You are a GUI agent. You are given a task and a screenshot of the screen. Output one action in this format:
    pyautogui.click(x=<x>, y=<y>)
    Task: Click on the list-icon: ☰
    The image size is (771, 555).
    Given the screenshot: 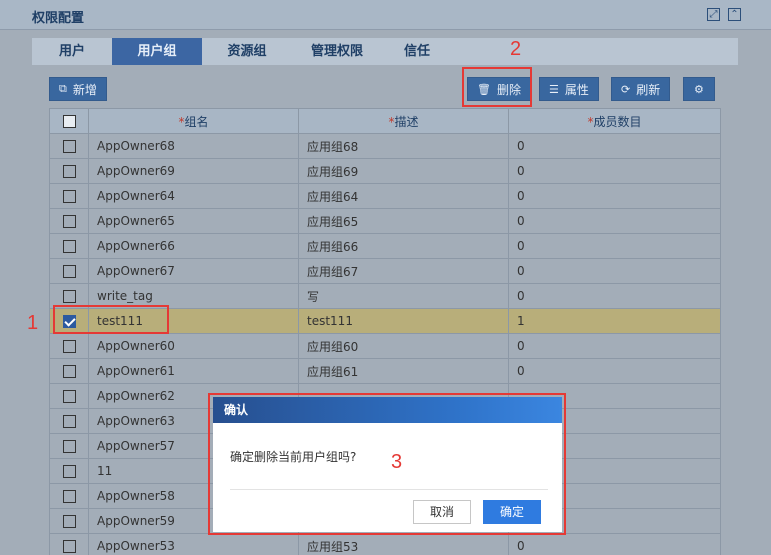 What is the action you would take?
    pyautogui.click(x=554, y=89)
    